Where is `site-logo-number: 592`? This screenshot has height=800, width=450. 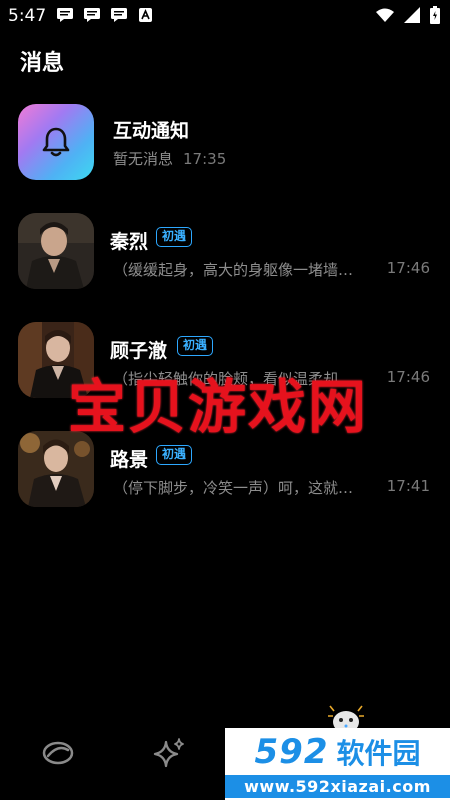 site-logo-number: 592 is located at coordinates (291, 752).